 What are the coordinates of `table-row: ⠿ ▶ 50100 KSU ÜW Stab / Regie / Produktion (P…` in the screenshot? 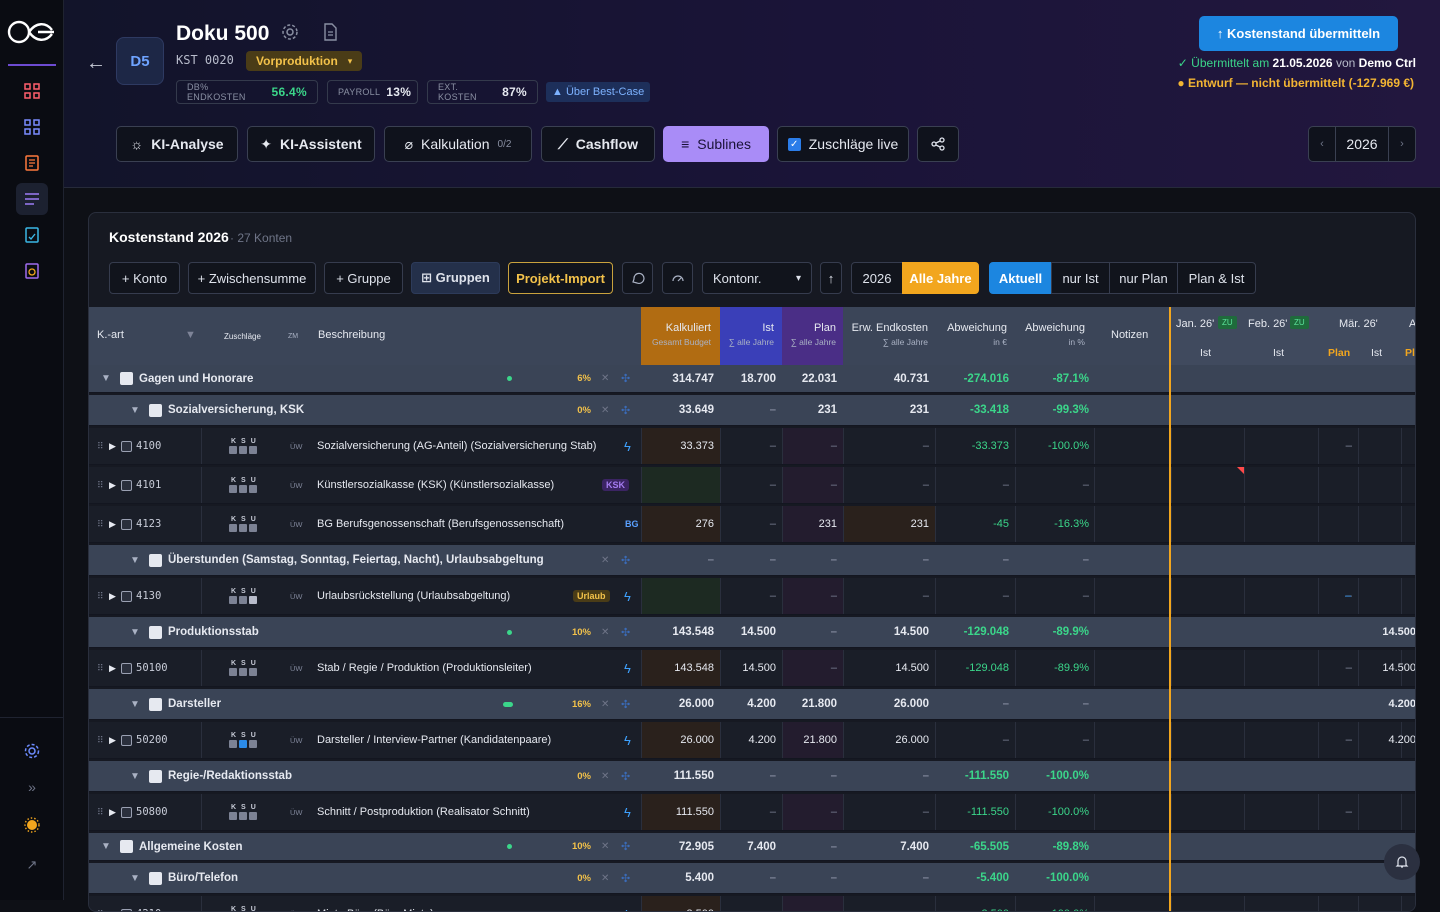 It's located at (752, 668).